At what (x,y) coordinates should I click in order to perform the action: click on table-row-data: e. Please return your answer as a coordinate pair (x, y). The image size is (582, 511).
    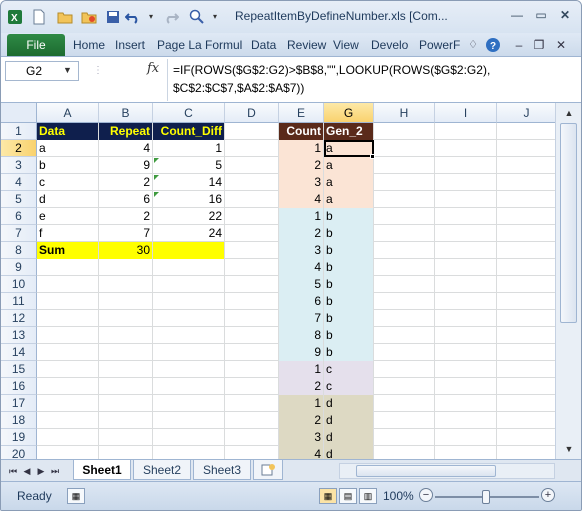
    Looking at the image, I should click on (67, 216).